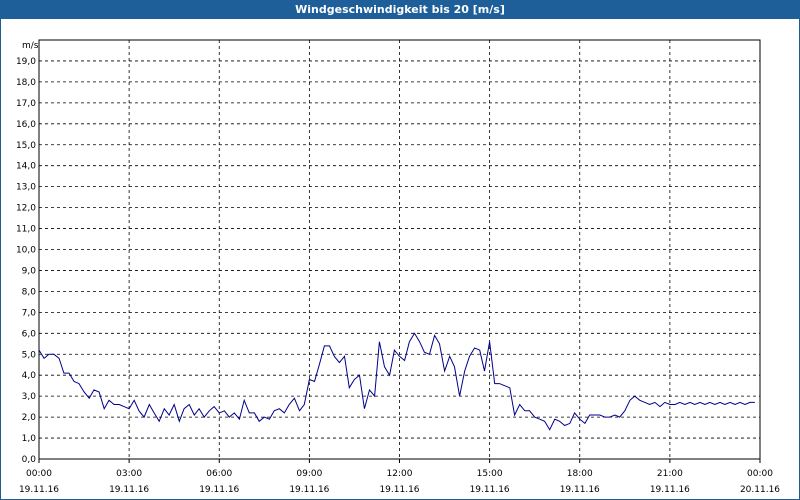 This screenshot has width=800, height=500. I want to click on y-tick-label: 5,0, so click(29, 355).